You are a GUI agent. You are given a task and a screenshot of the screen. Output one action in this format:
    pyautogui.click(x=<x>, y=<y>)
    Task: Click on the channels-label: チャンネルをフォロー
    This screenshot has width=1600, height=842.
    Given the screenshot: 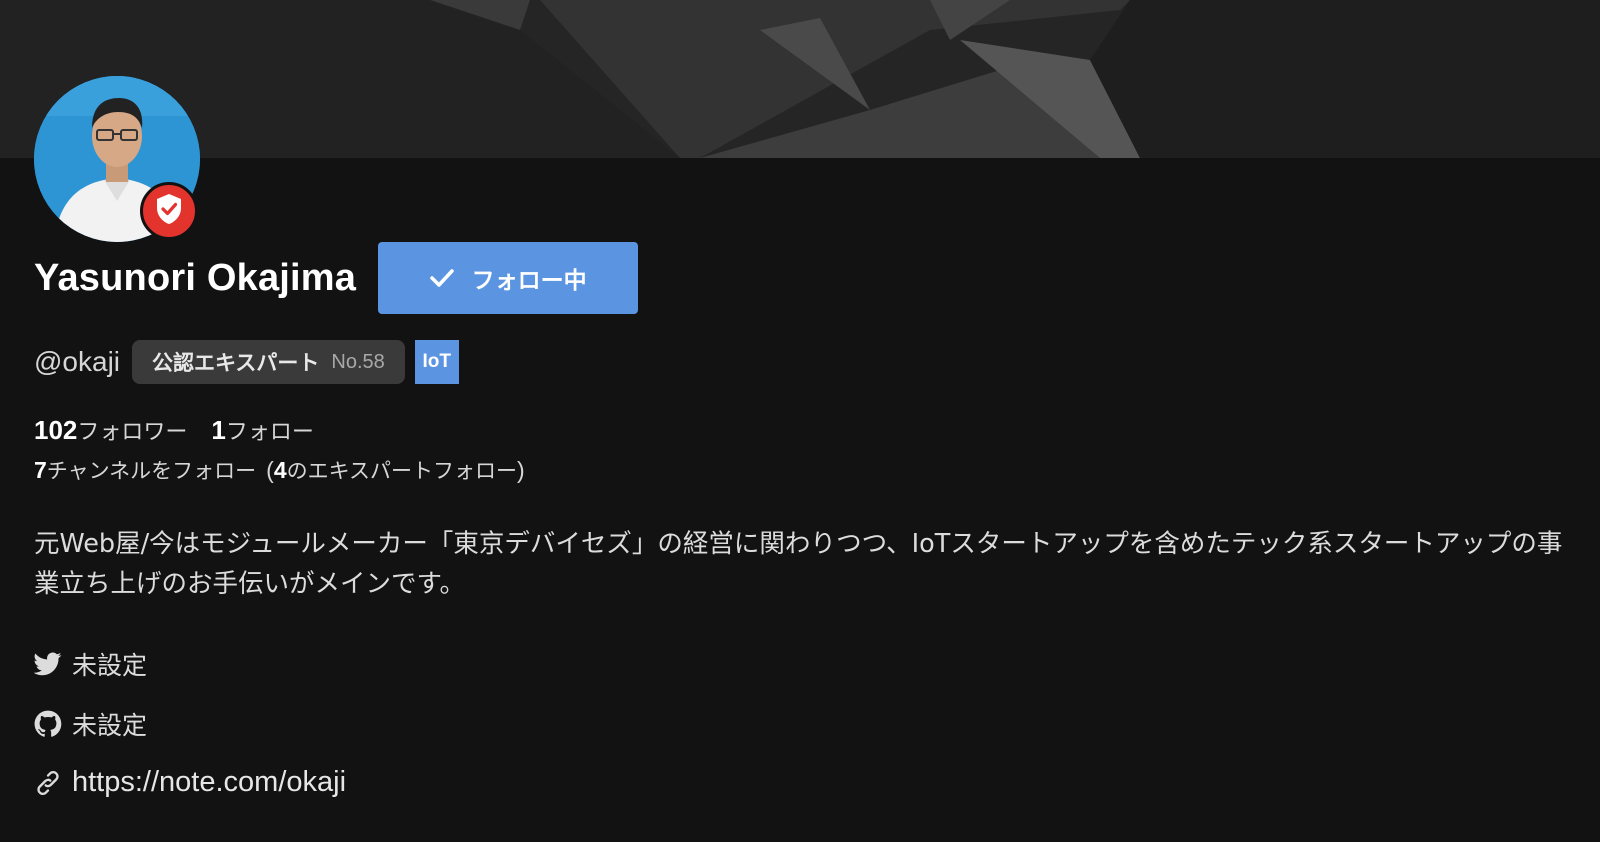 What is the action you would take?
    pyautogui.click(x=151, y=471)
    